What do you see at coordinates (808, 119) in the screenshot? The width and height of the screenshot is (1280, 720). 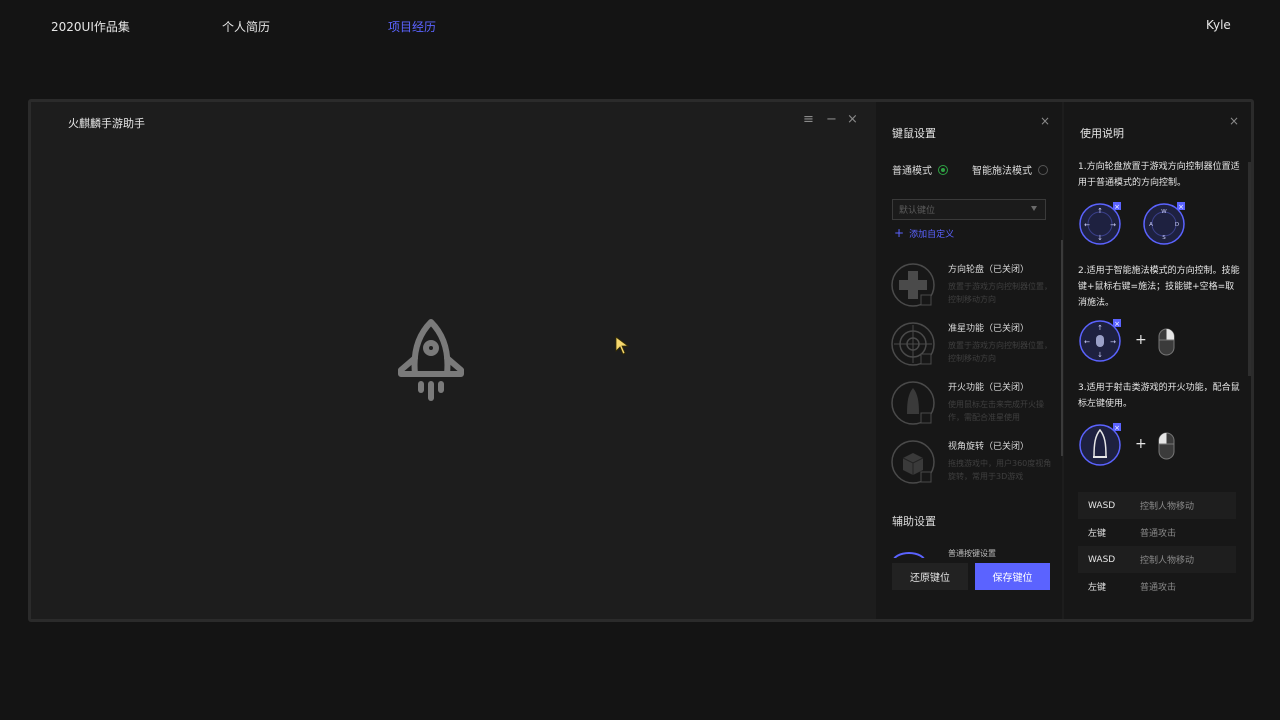 I see `menu-icon: ≡` at bounding box center [808, 119].